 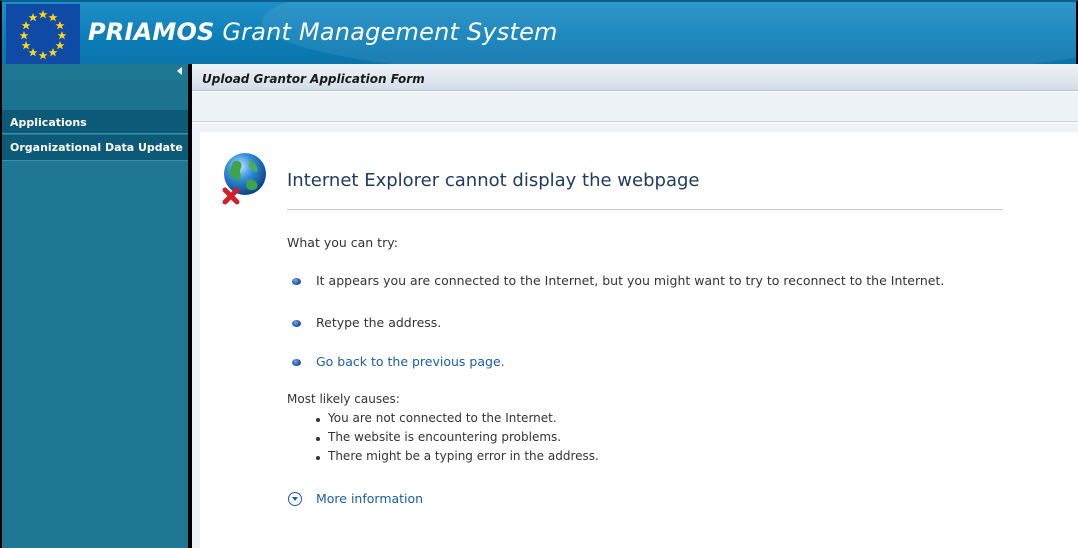 I want to click on page-title: Upload Grantor Application Form, so click(x=313, y=79).